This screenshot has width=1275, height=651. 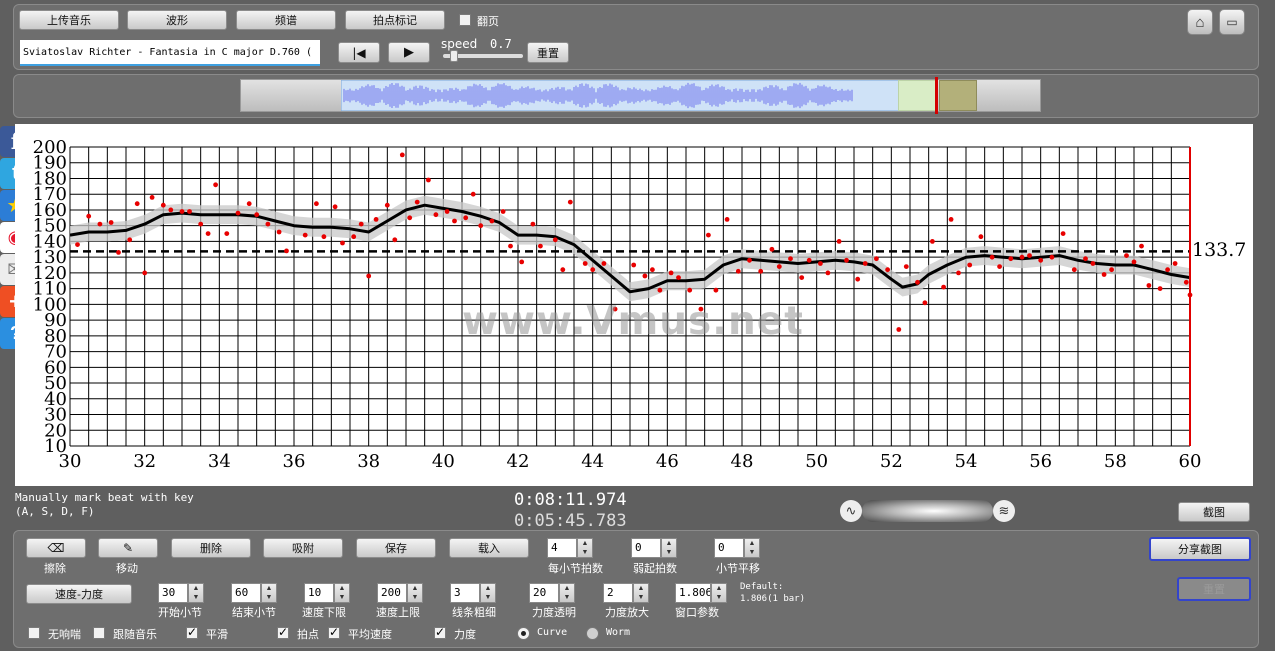 I want to click on window-param-value: 1.806, so click(x=693, y=593).